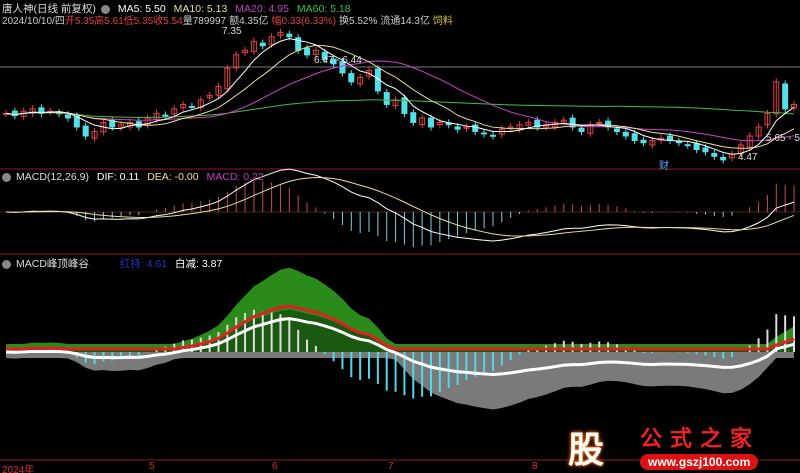  What do you see at coordinates (400, 108) in the screenshot?
I see `ma60-line` at bounding box center [400, 108].